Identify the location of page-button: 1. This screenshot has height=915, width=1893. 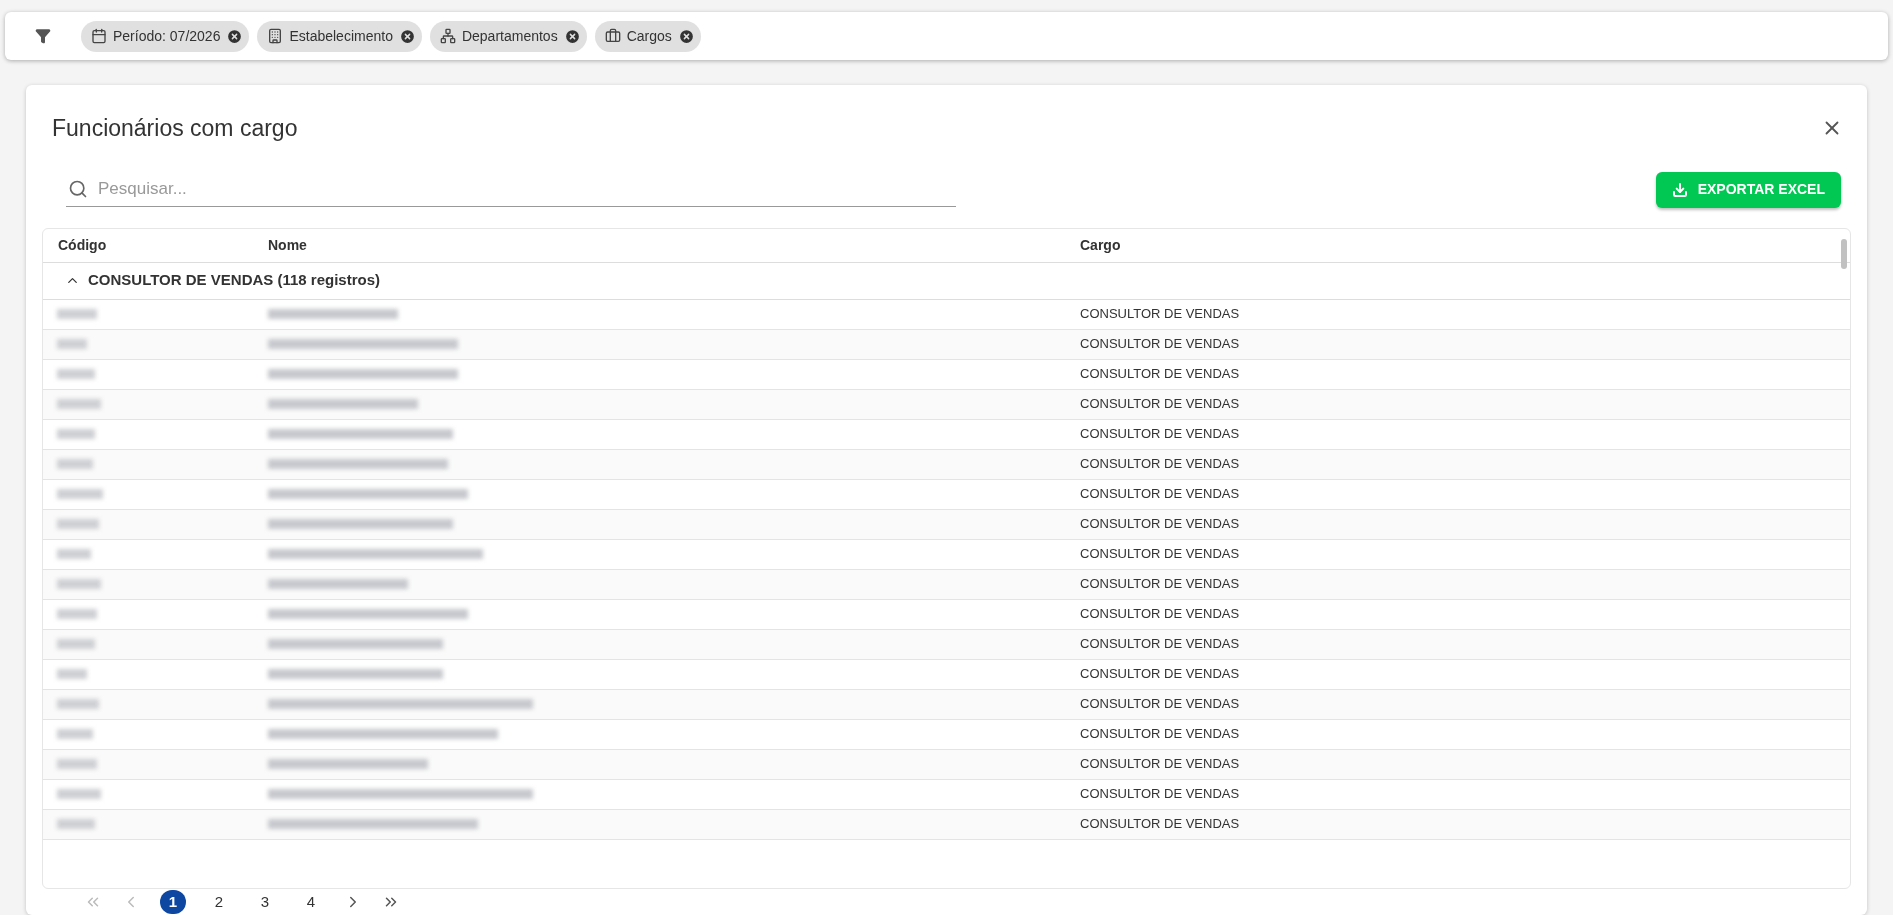
(173, 902).